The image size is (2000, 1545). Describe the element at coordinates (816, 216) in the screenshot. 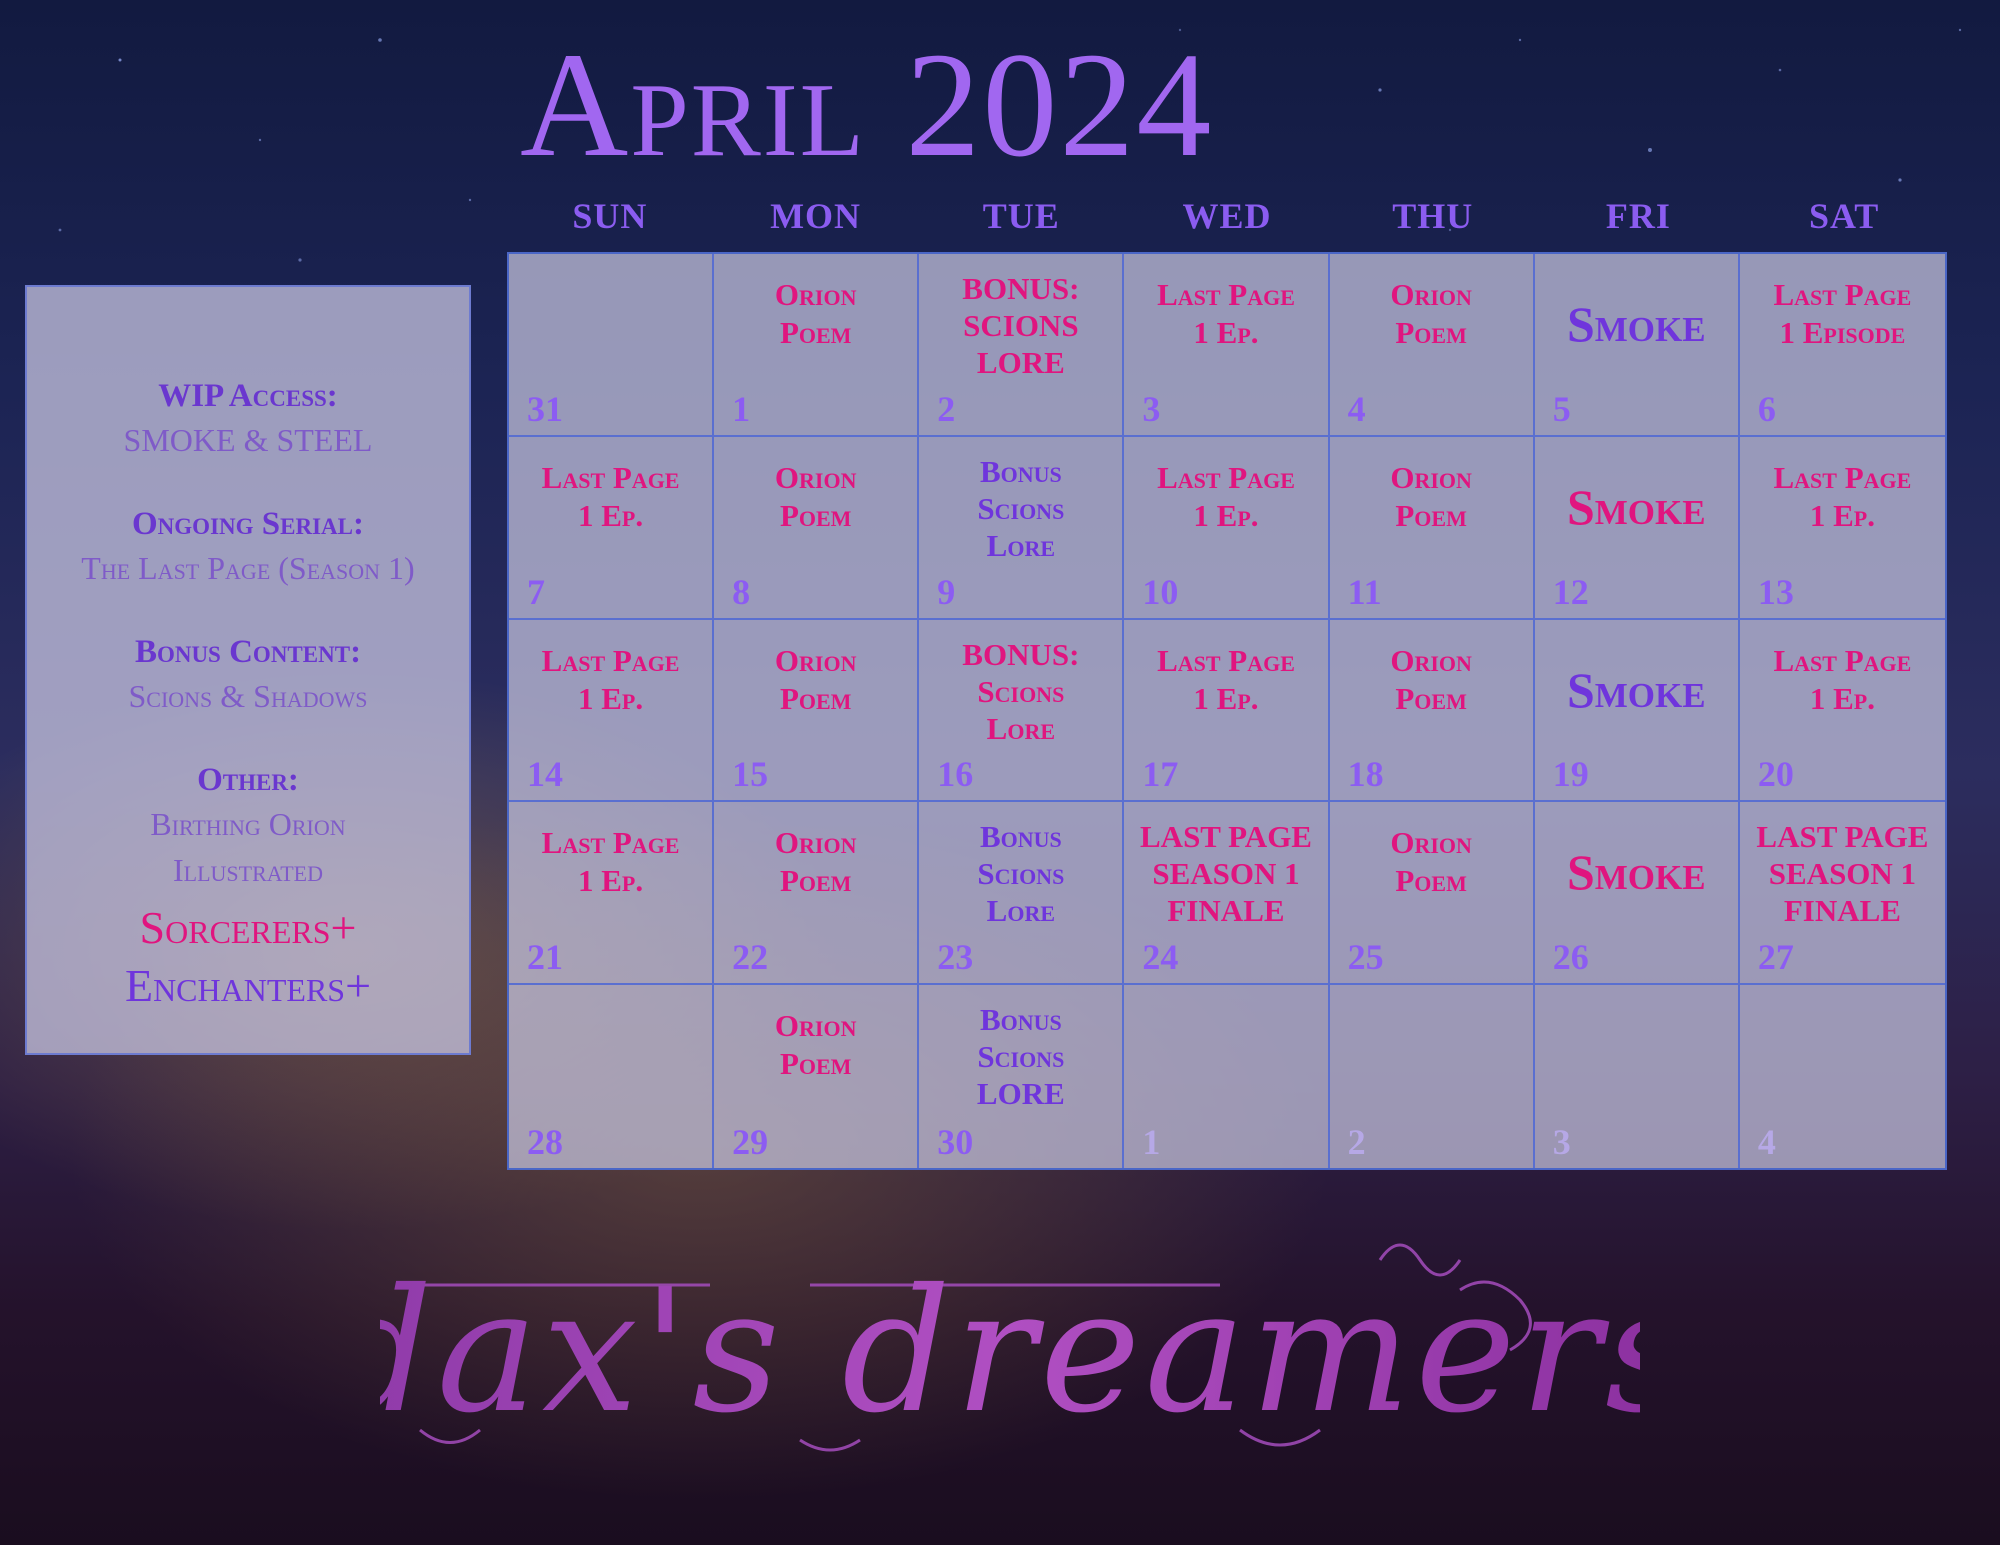

I see `weekday-mon: MON` at that location.